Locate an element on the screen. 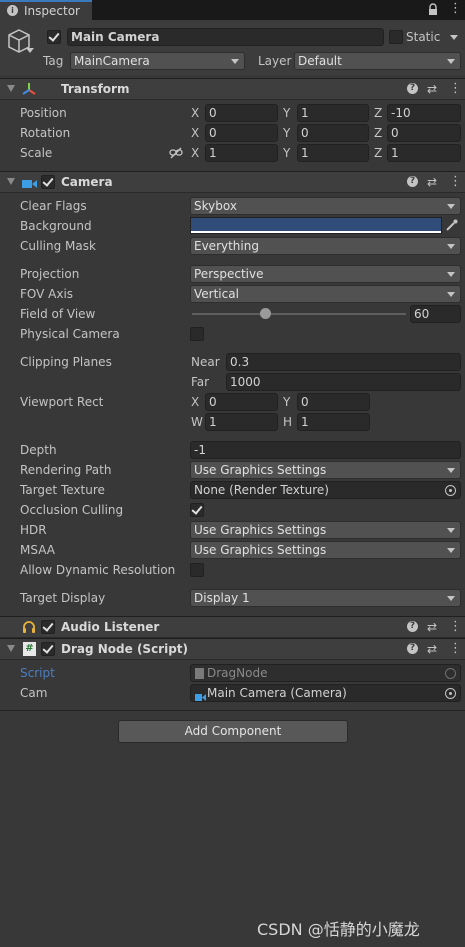 The image size is (465, 947). viewport-x-axis: X is located at coordinates (195, 402).